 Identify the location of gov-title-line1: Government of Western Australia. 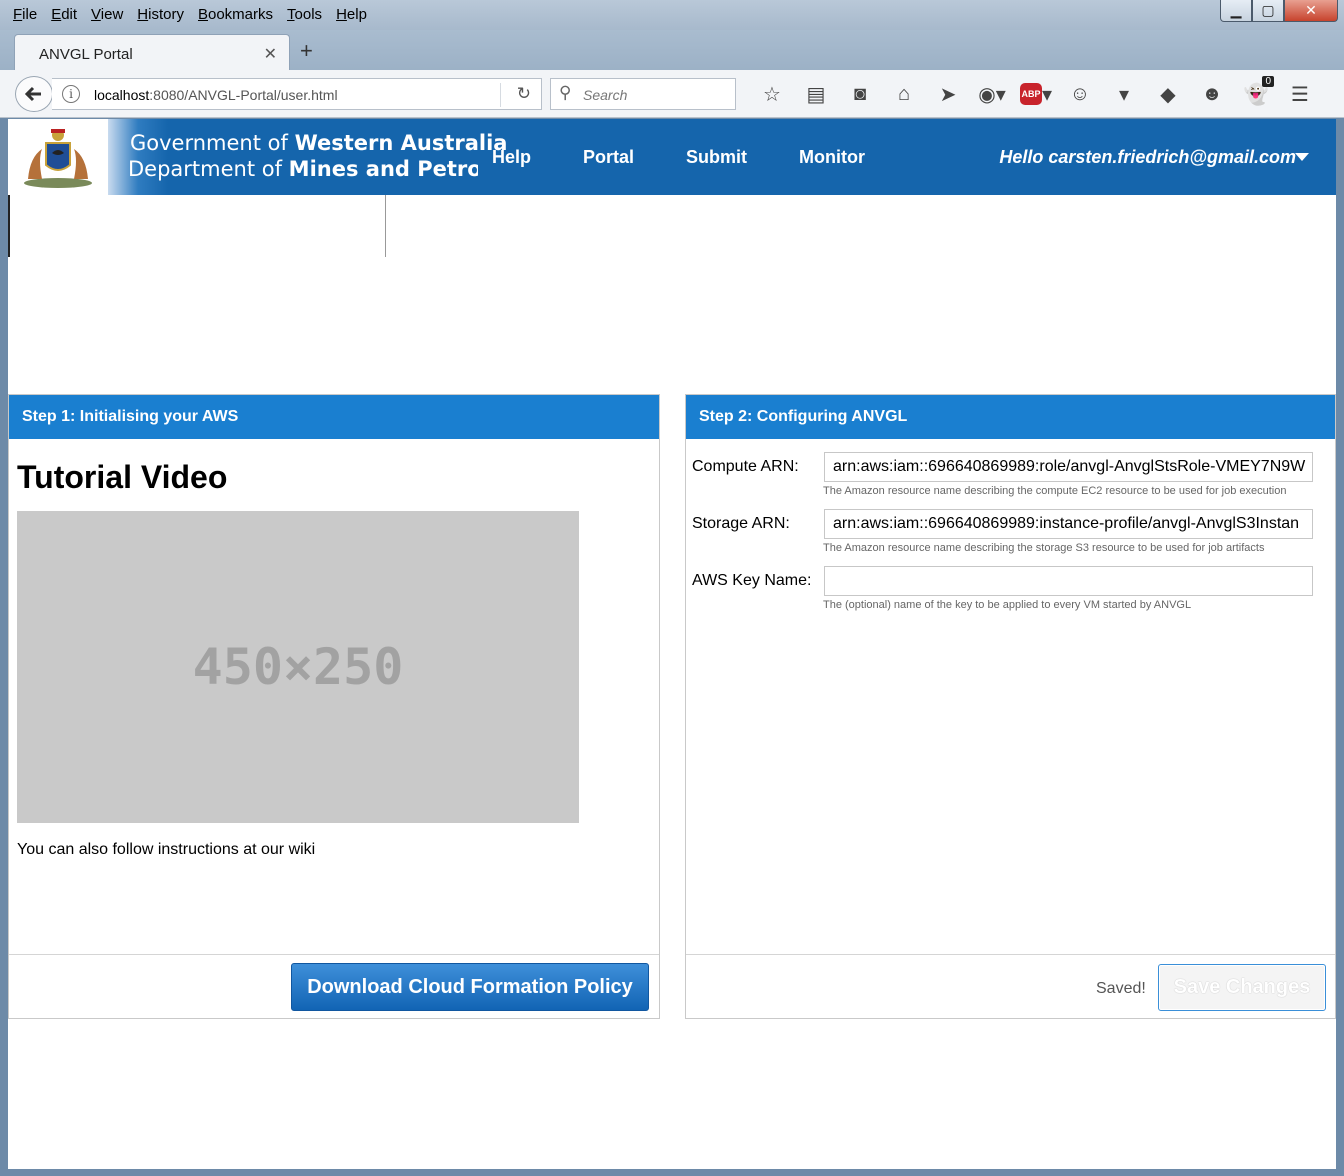
(318, 143).